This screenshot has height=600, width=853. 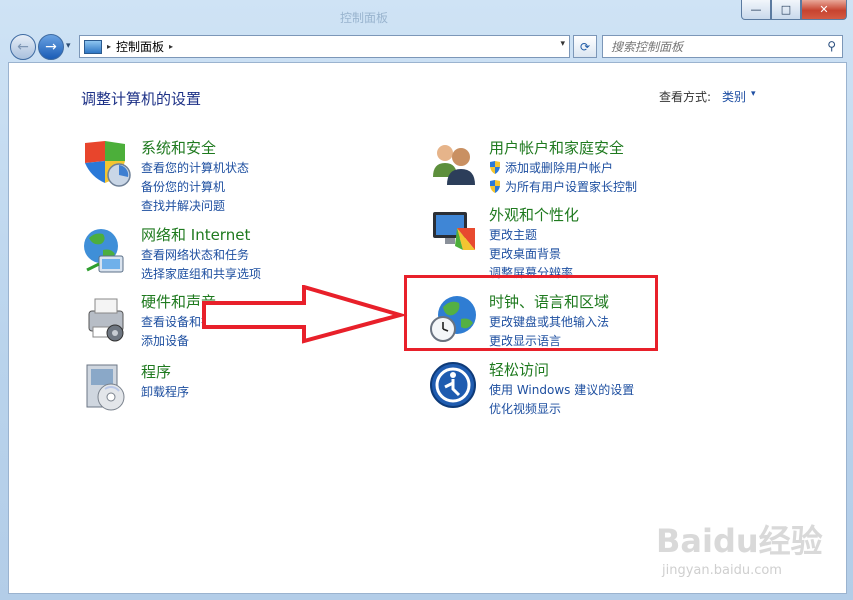 I want to click on link-backup-computer: 备份您的计算机, so click(x=183, y=186).